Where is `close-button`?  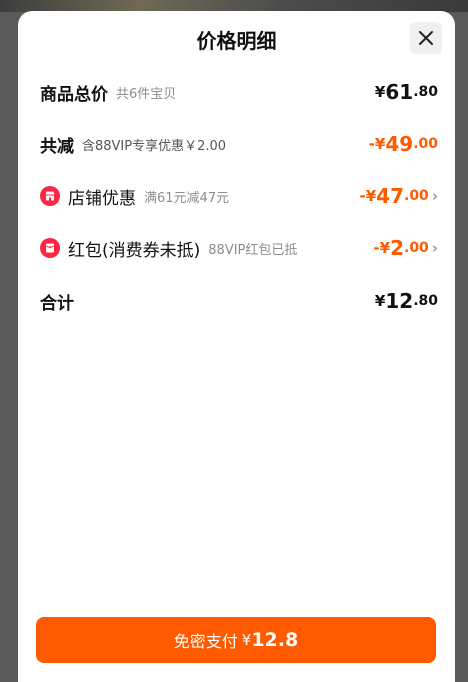 close-button is located at coordinates (426, 38).